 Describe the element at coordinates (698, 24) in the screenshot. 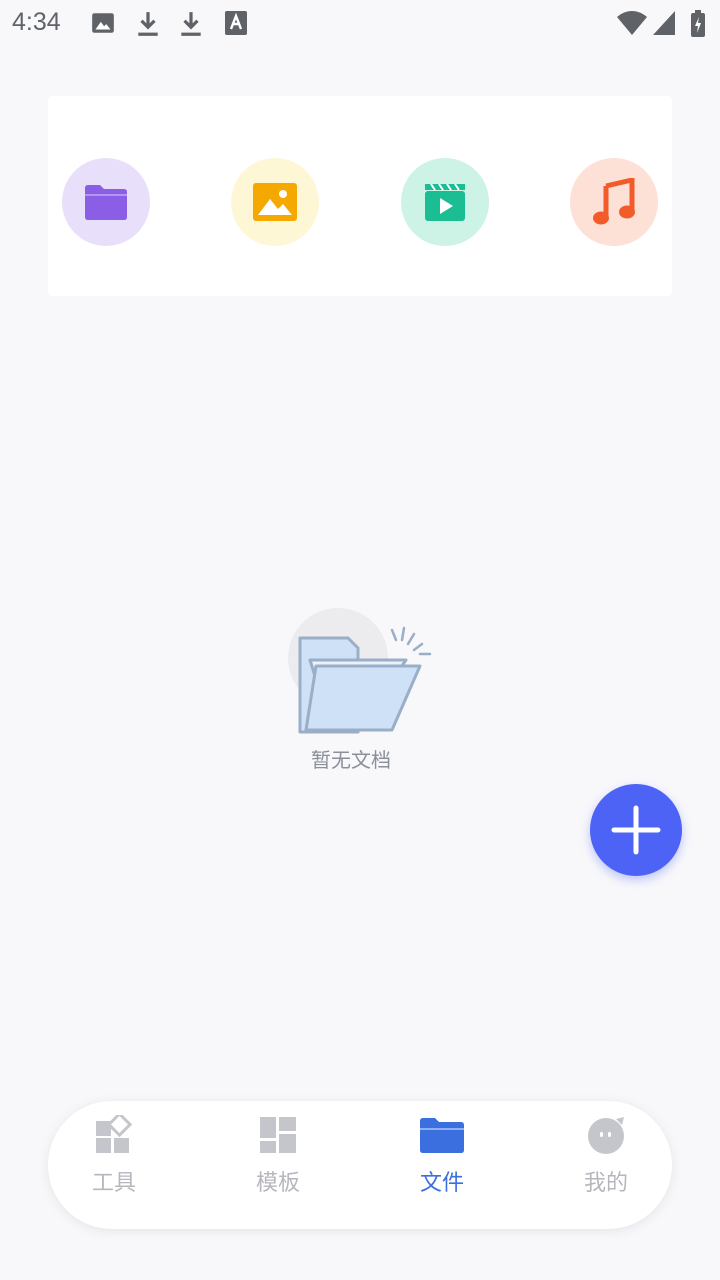

I see `battery-charging-icon` at that location.